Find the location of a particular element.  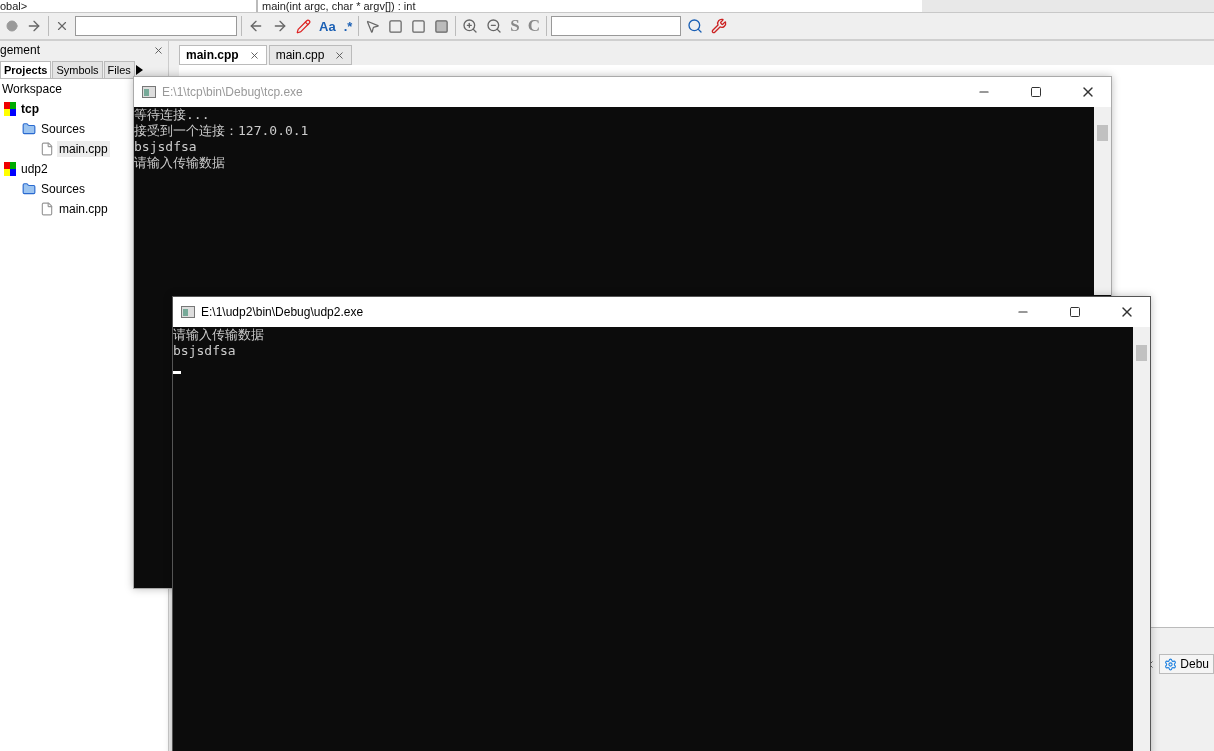

panel-title: gement is located at coordinates (20, 50).